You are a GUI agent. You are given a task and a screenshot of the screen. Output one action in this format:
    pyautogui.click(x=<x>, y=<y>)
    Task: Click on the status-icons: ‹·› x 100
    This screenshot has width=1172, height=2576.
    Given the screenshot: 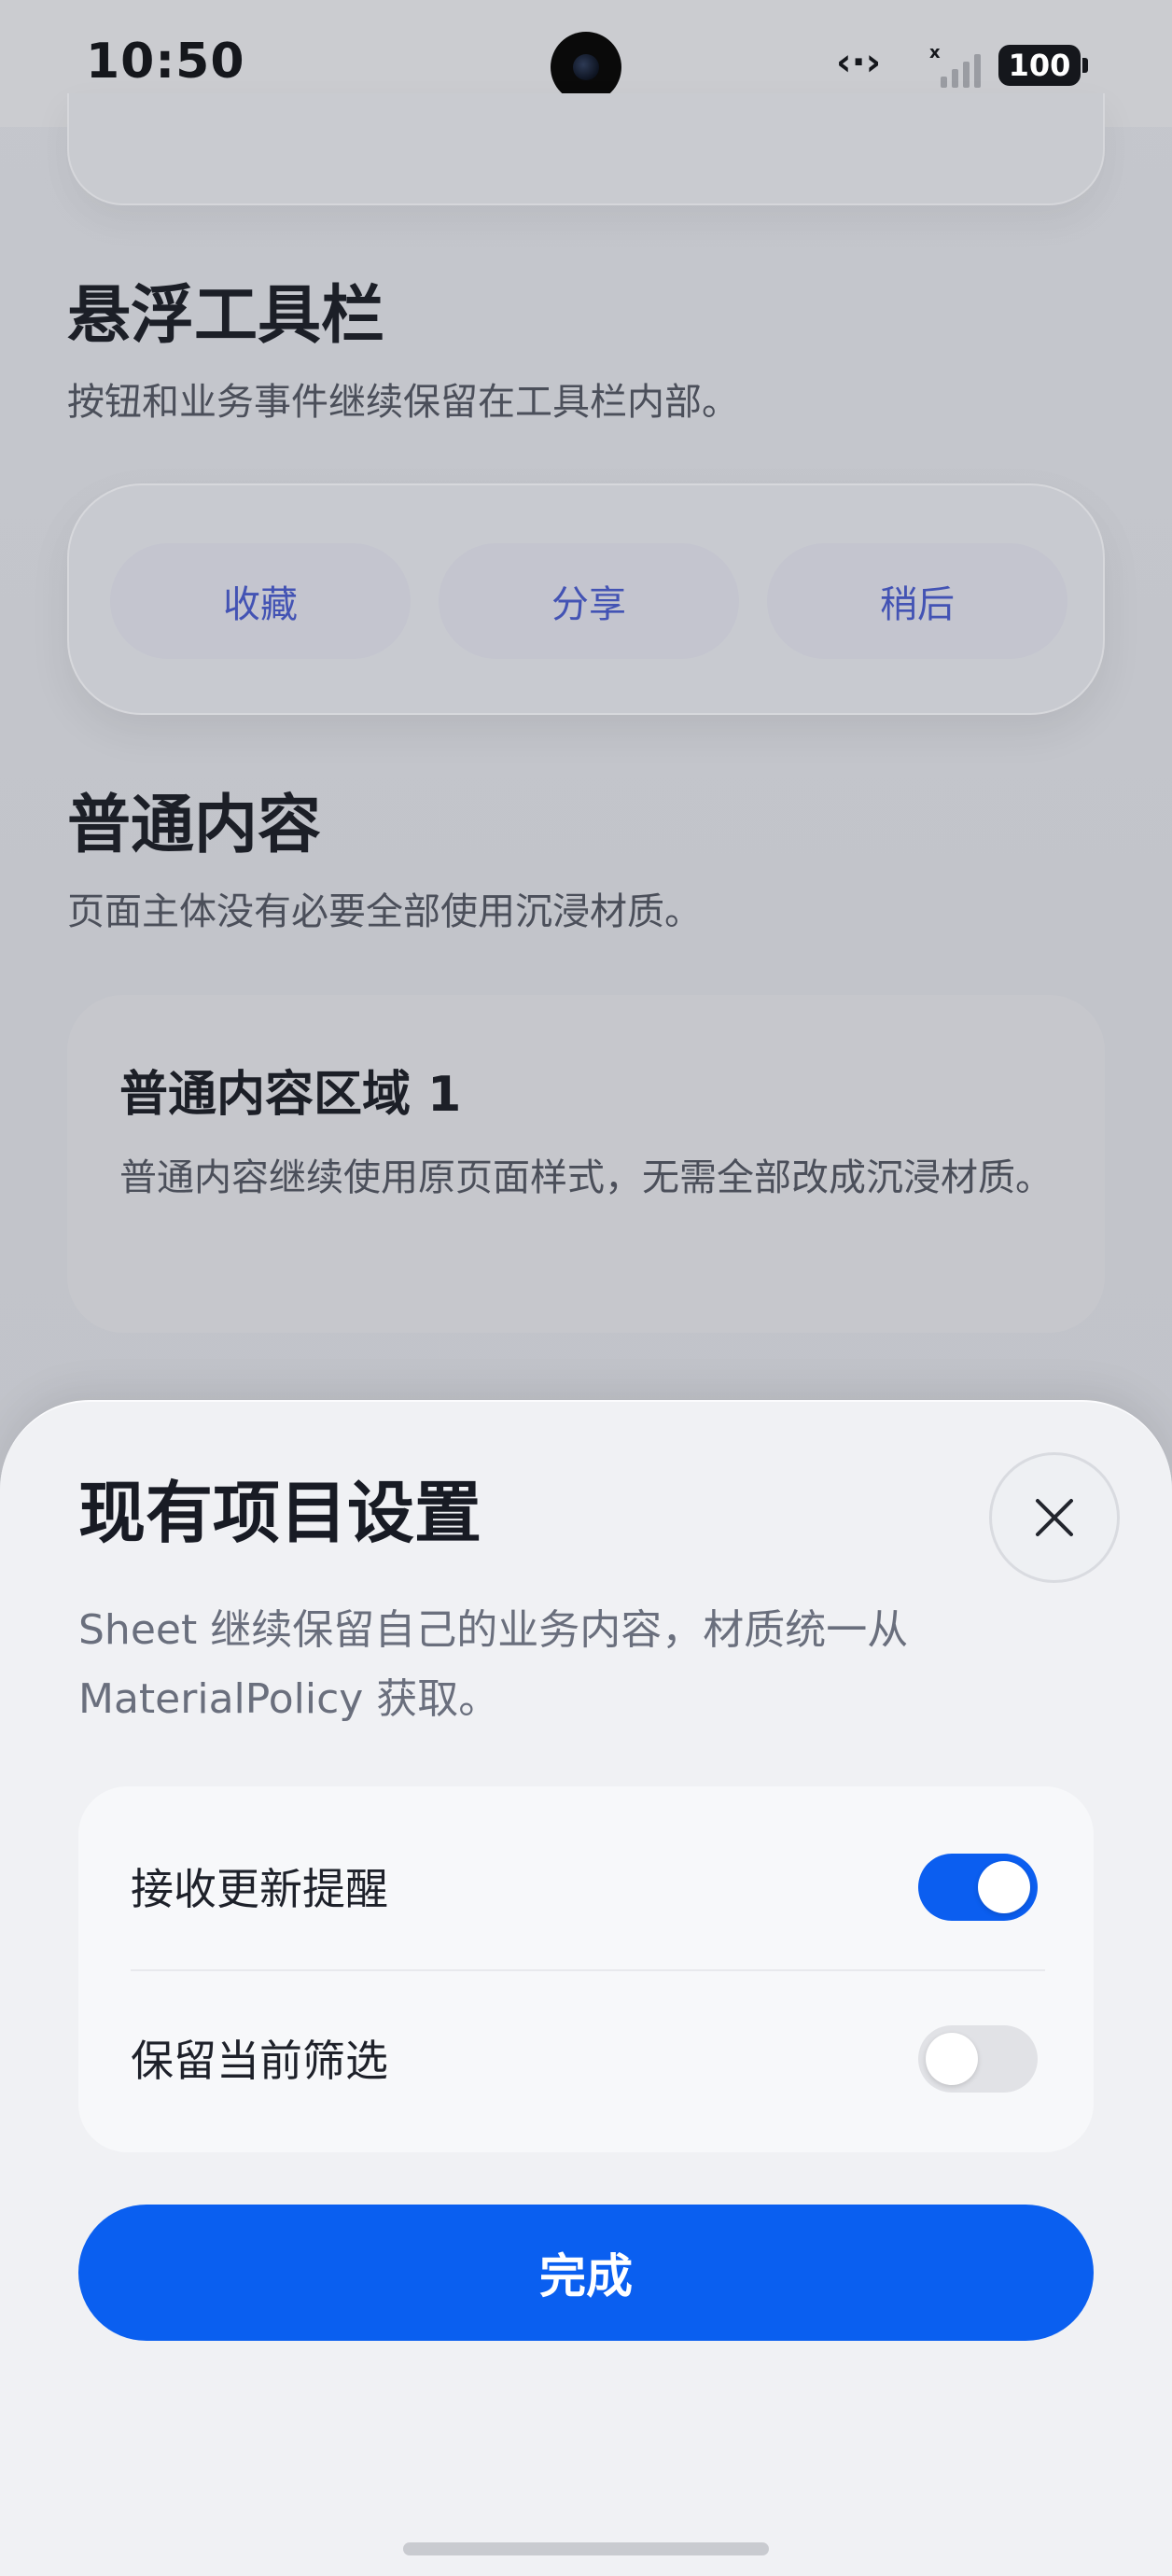 What is the action you would take?
    pyautogui.click(x=976, y=65)
    